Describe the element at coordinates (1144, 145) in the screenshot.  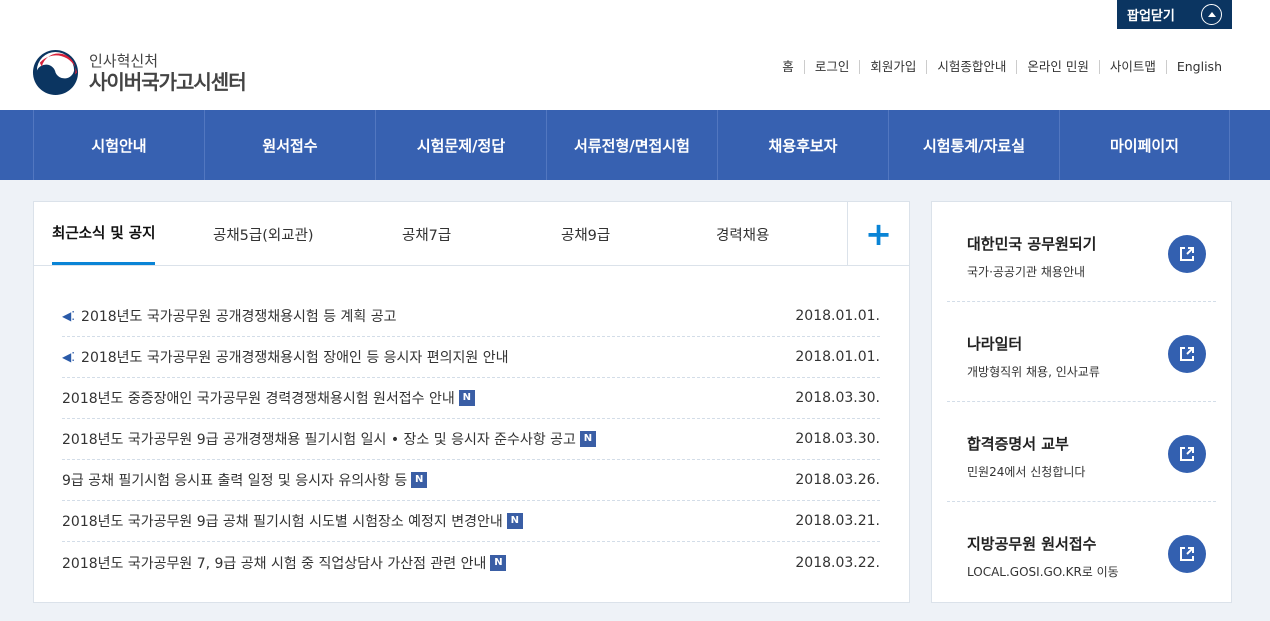
I see `nav-item: 마이페이지` at that location.